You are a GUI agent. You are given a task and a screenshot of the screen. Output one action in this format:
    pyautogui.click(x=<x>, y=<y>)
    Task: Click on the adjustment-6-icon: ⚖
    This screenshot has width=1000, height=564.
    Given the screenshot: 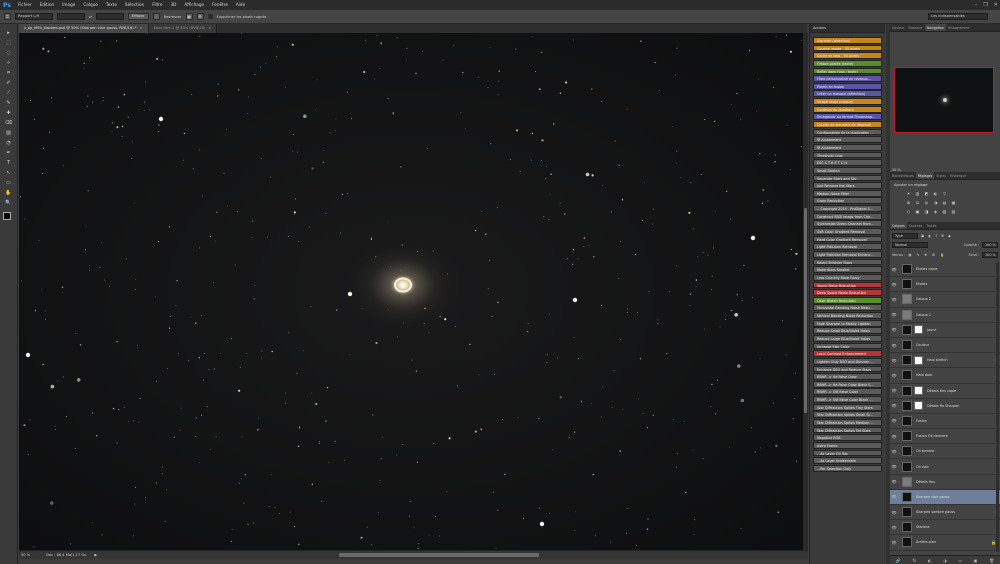 What is the action you would take?
    pyautogui.click(x=917, y=202)
    